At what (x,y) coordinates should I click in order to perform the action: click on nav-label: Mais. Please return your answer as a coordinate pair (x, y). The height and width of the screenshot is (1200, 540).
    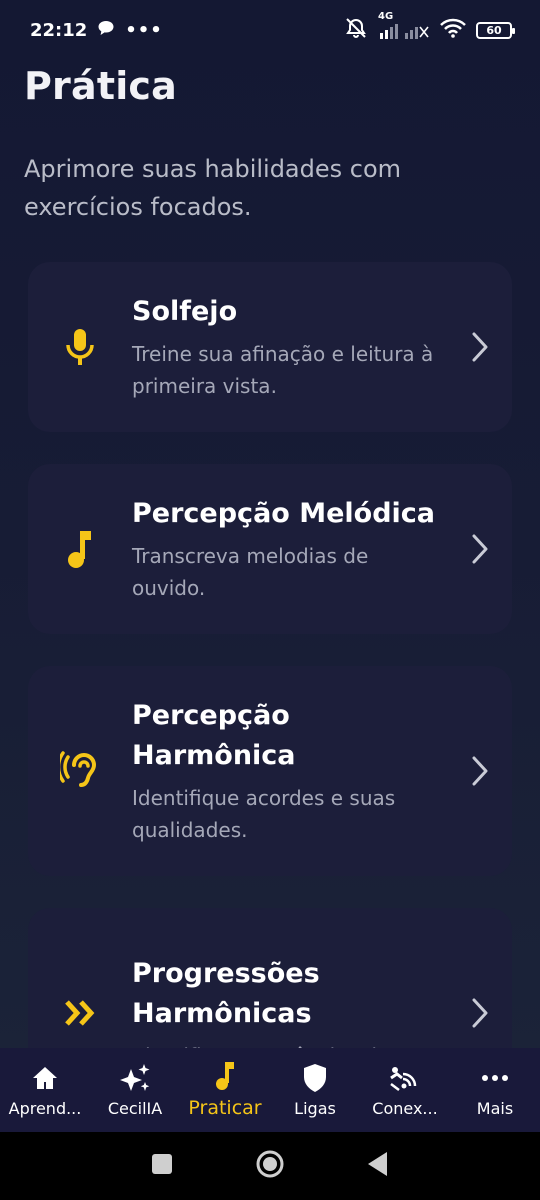
    Looking at the image, I should click on (495, 1108).